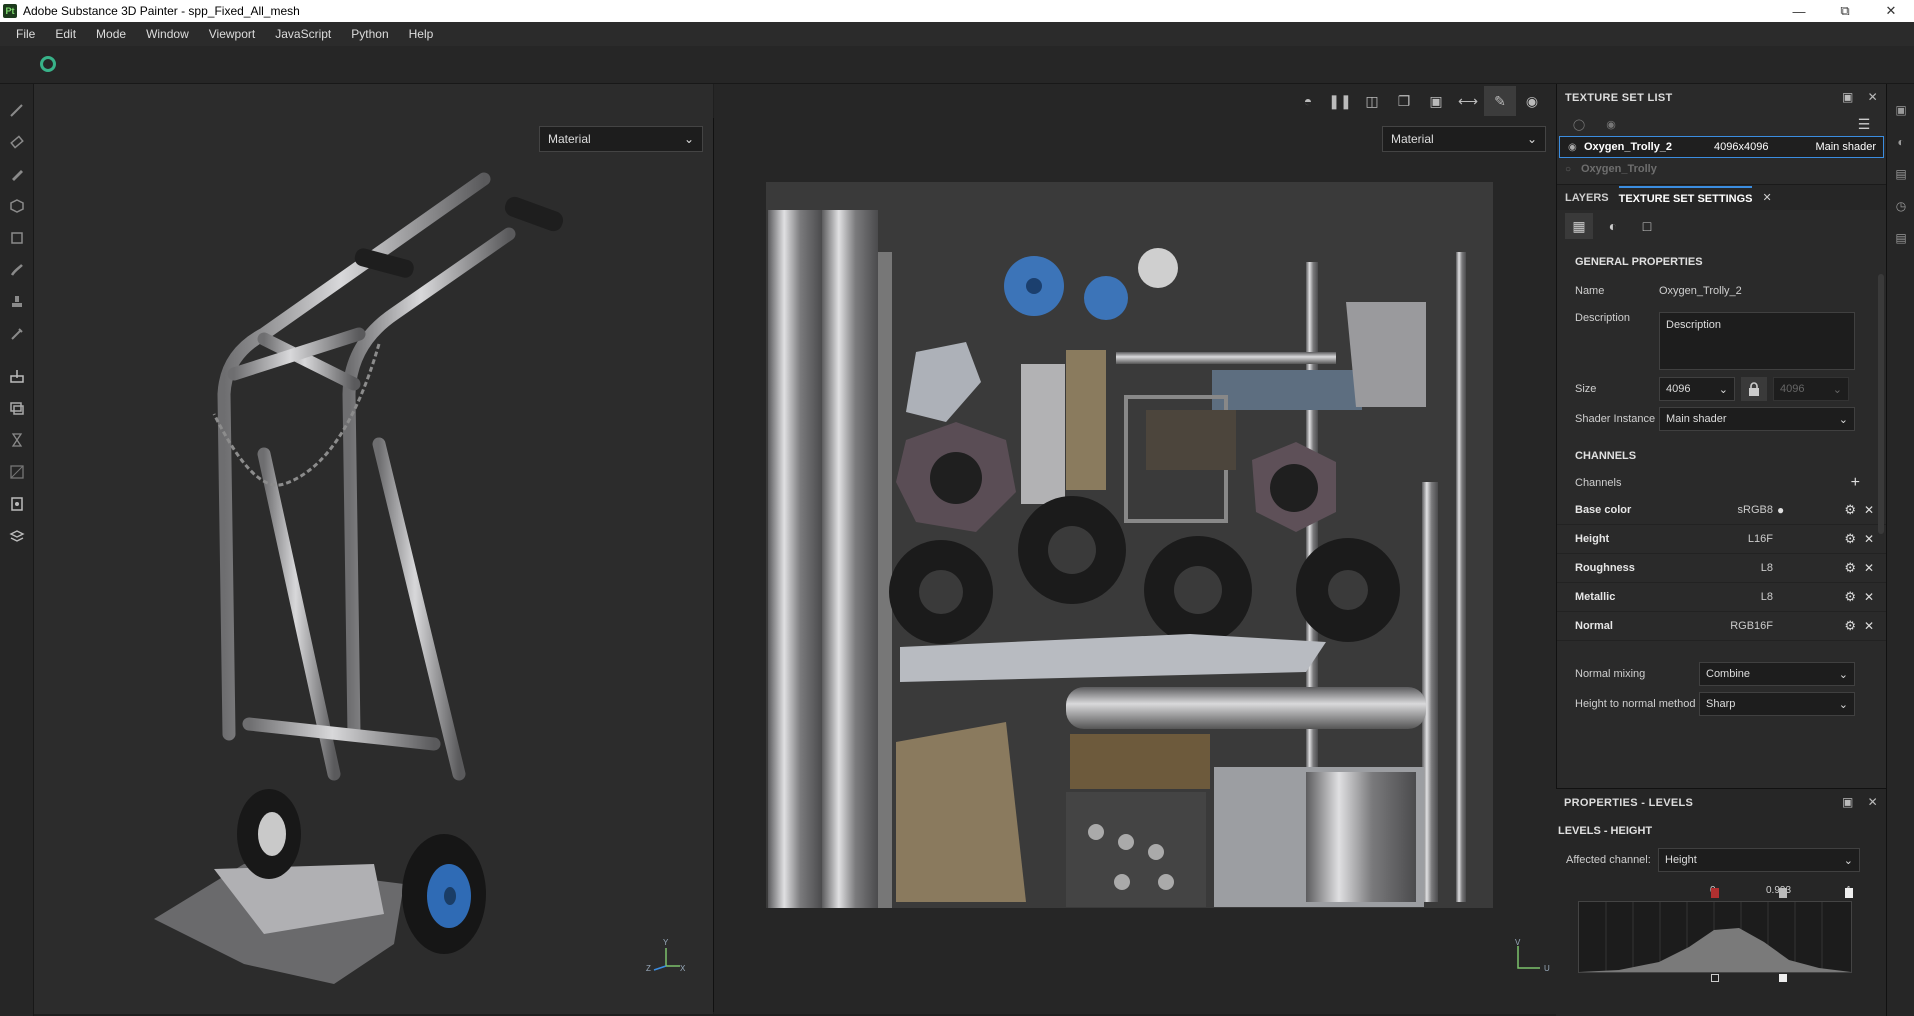 This screenshot has height=1016, width=1914. I want to click on bake-icon, so click(17, 376).